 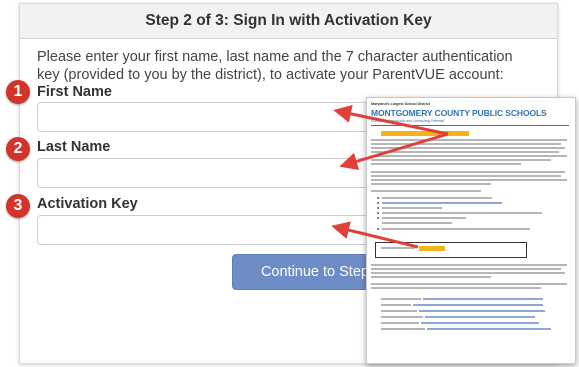 I want to click on callout-arrows, so click(x=390, y=177).